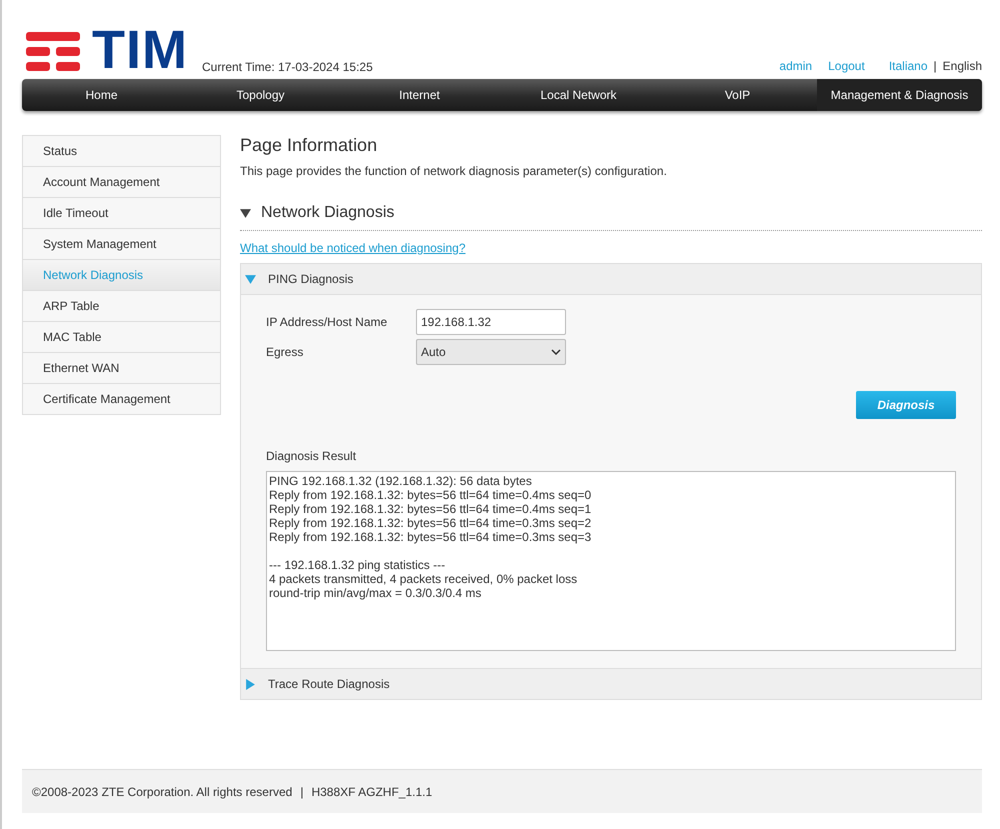  What do you see at coordinates (611, 279) in the screenshot?
I see `panel-header: PING Diagnosis` at bounding box center [611, 279].